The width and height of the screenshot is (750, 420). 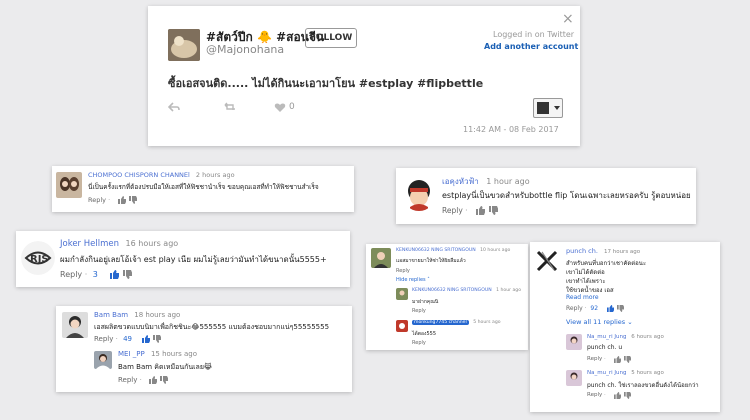 What do you see at coordinates (230, 107) in the screenshot?
I see `retweet-icon` at bounding box center [230, 107].